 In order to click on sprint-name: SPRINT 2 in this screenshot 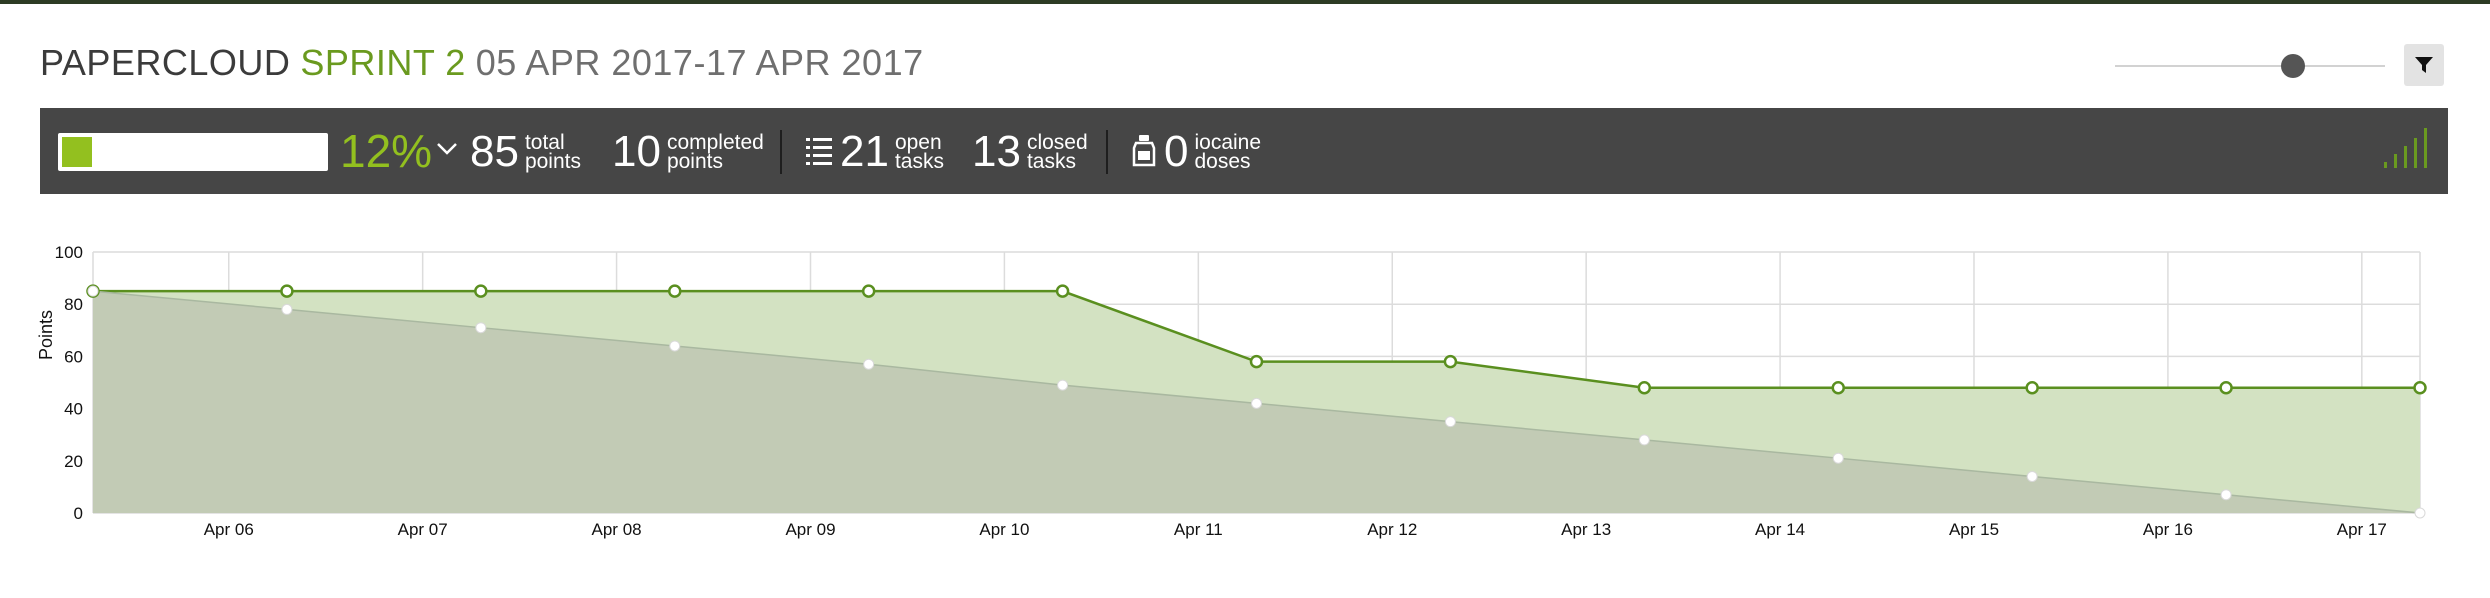, I will do `click(382, 63)`.